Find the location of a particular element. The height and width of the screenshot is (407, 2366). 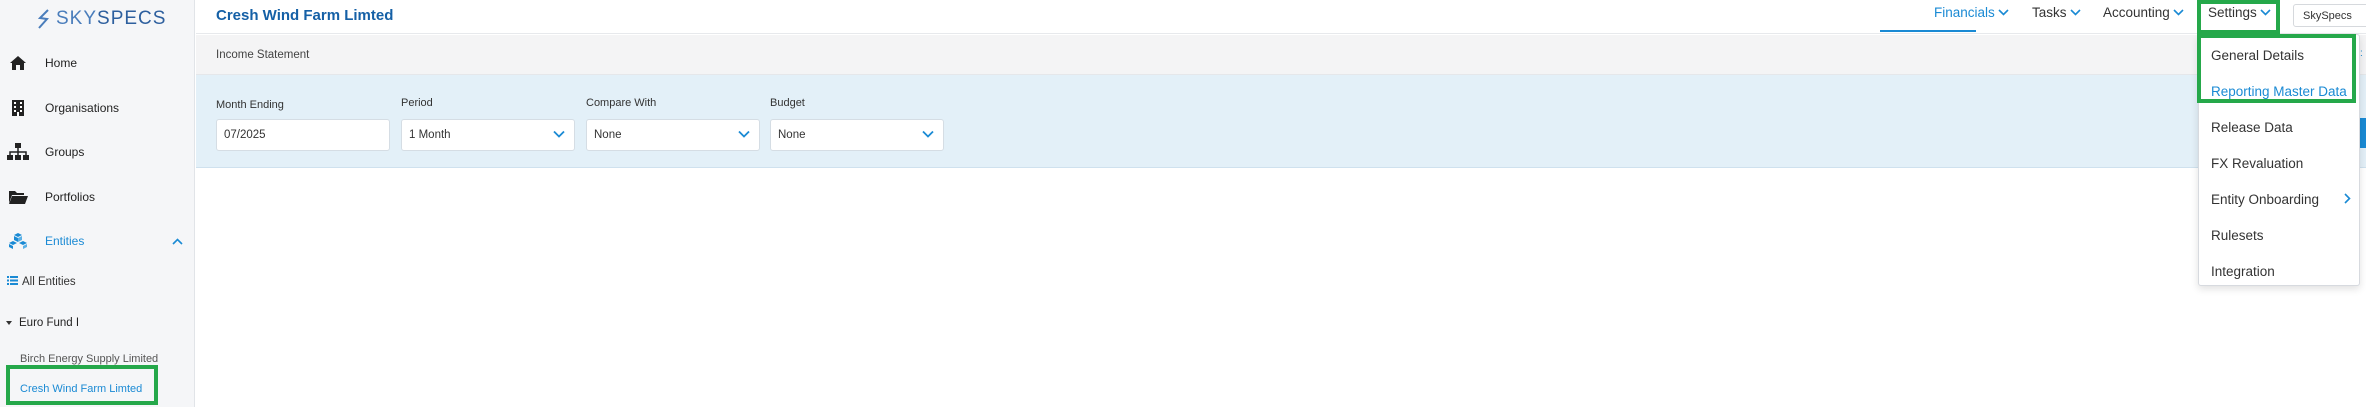

budget-value: None is located at coordinates (792, 135).